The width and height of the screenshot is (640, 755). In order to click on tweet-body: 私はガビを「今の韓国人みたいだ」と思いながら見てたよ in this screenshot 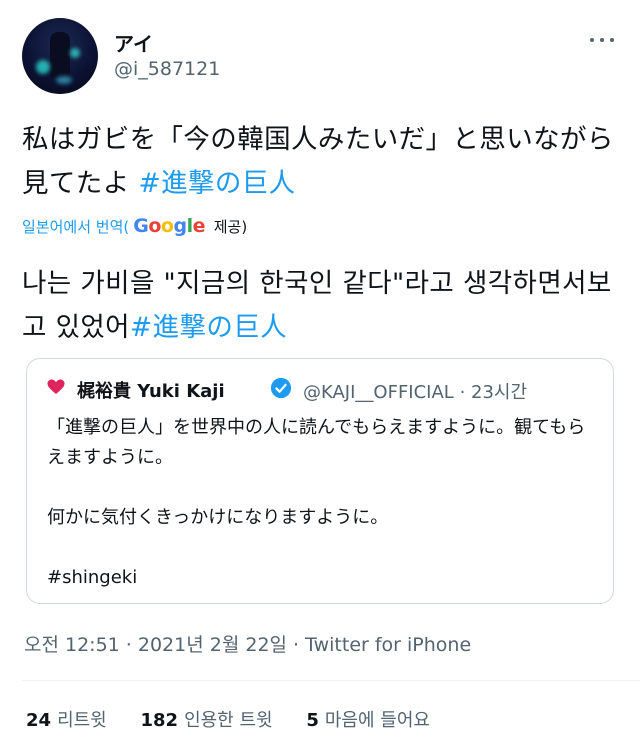, I will do `click(318, 161)`.